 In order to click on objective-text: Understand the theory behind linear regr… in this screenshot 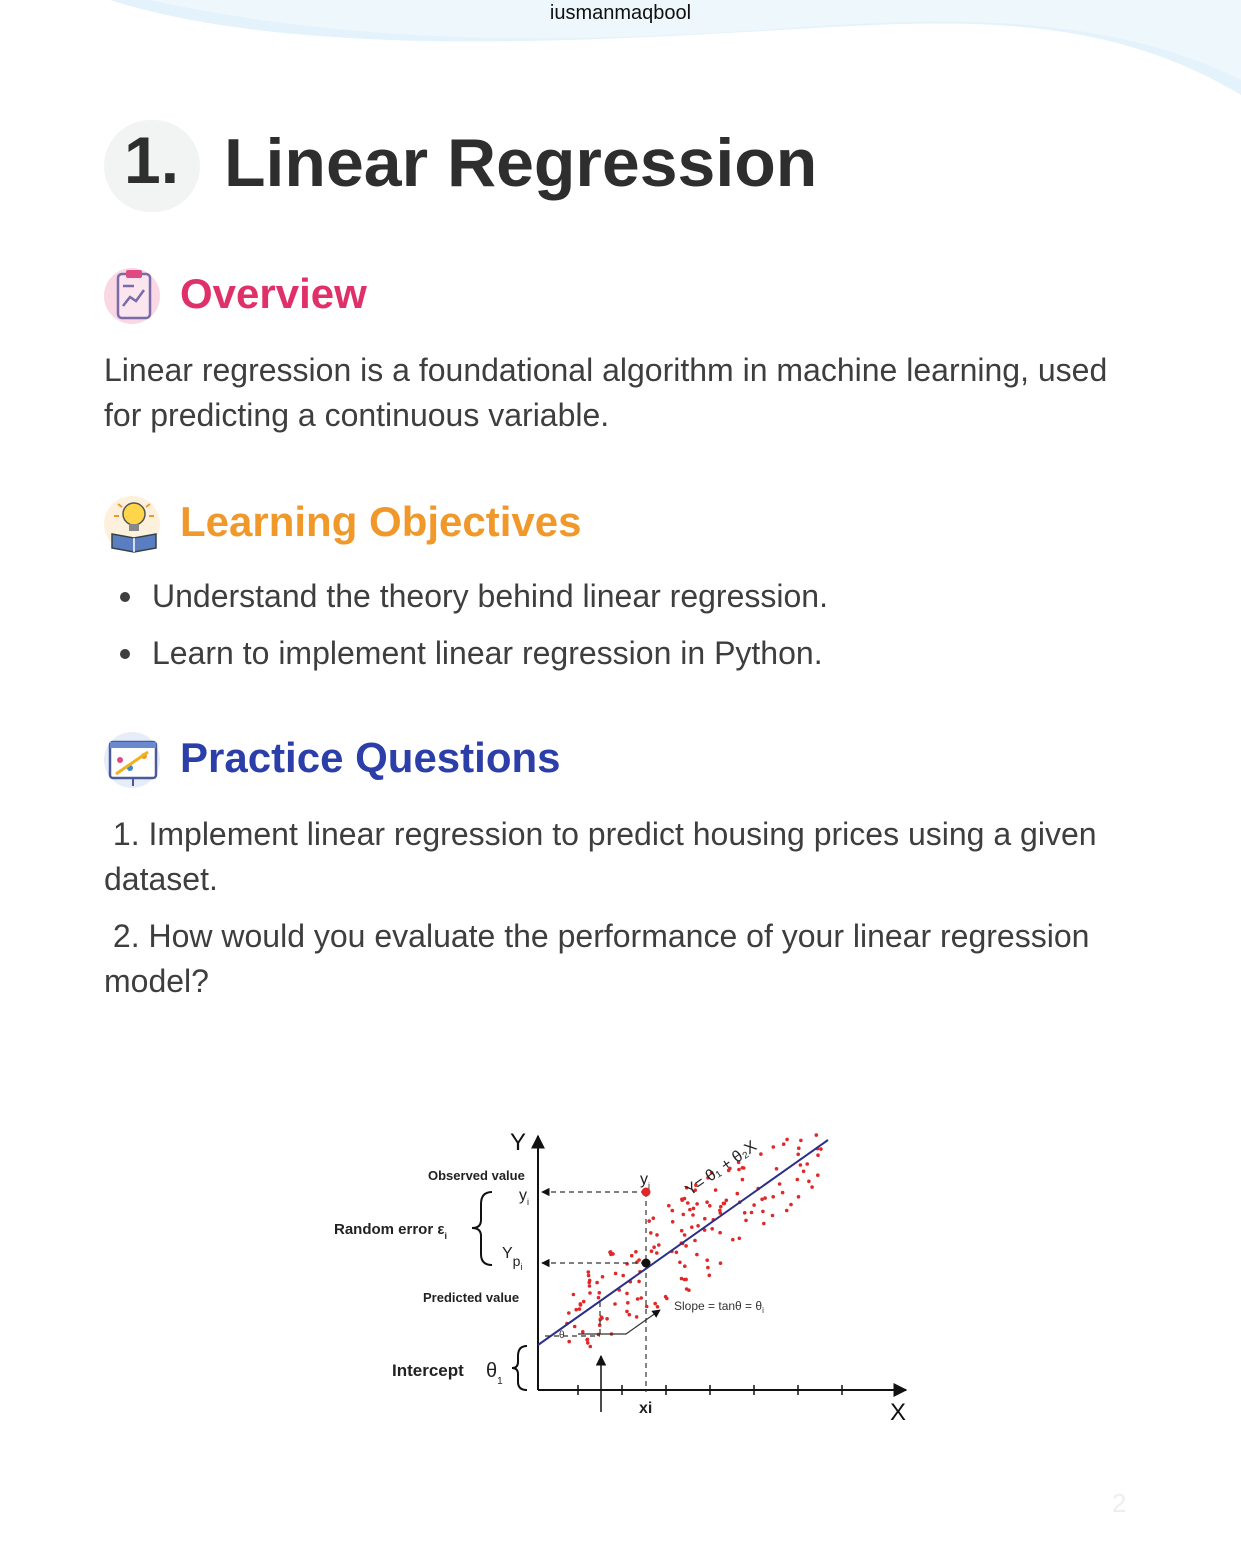, I will do `click(490, 596)`.